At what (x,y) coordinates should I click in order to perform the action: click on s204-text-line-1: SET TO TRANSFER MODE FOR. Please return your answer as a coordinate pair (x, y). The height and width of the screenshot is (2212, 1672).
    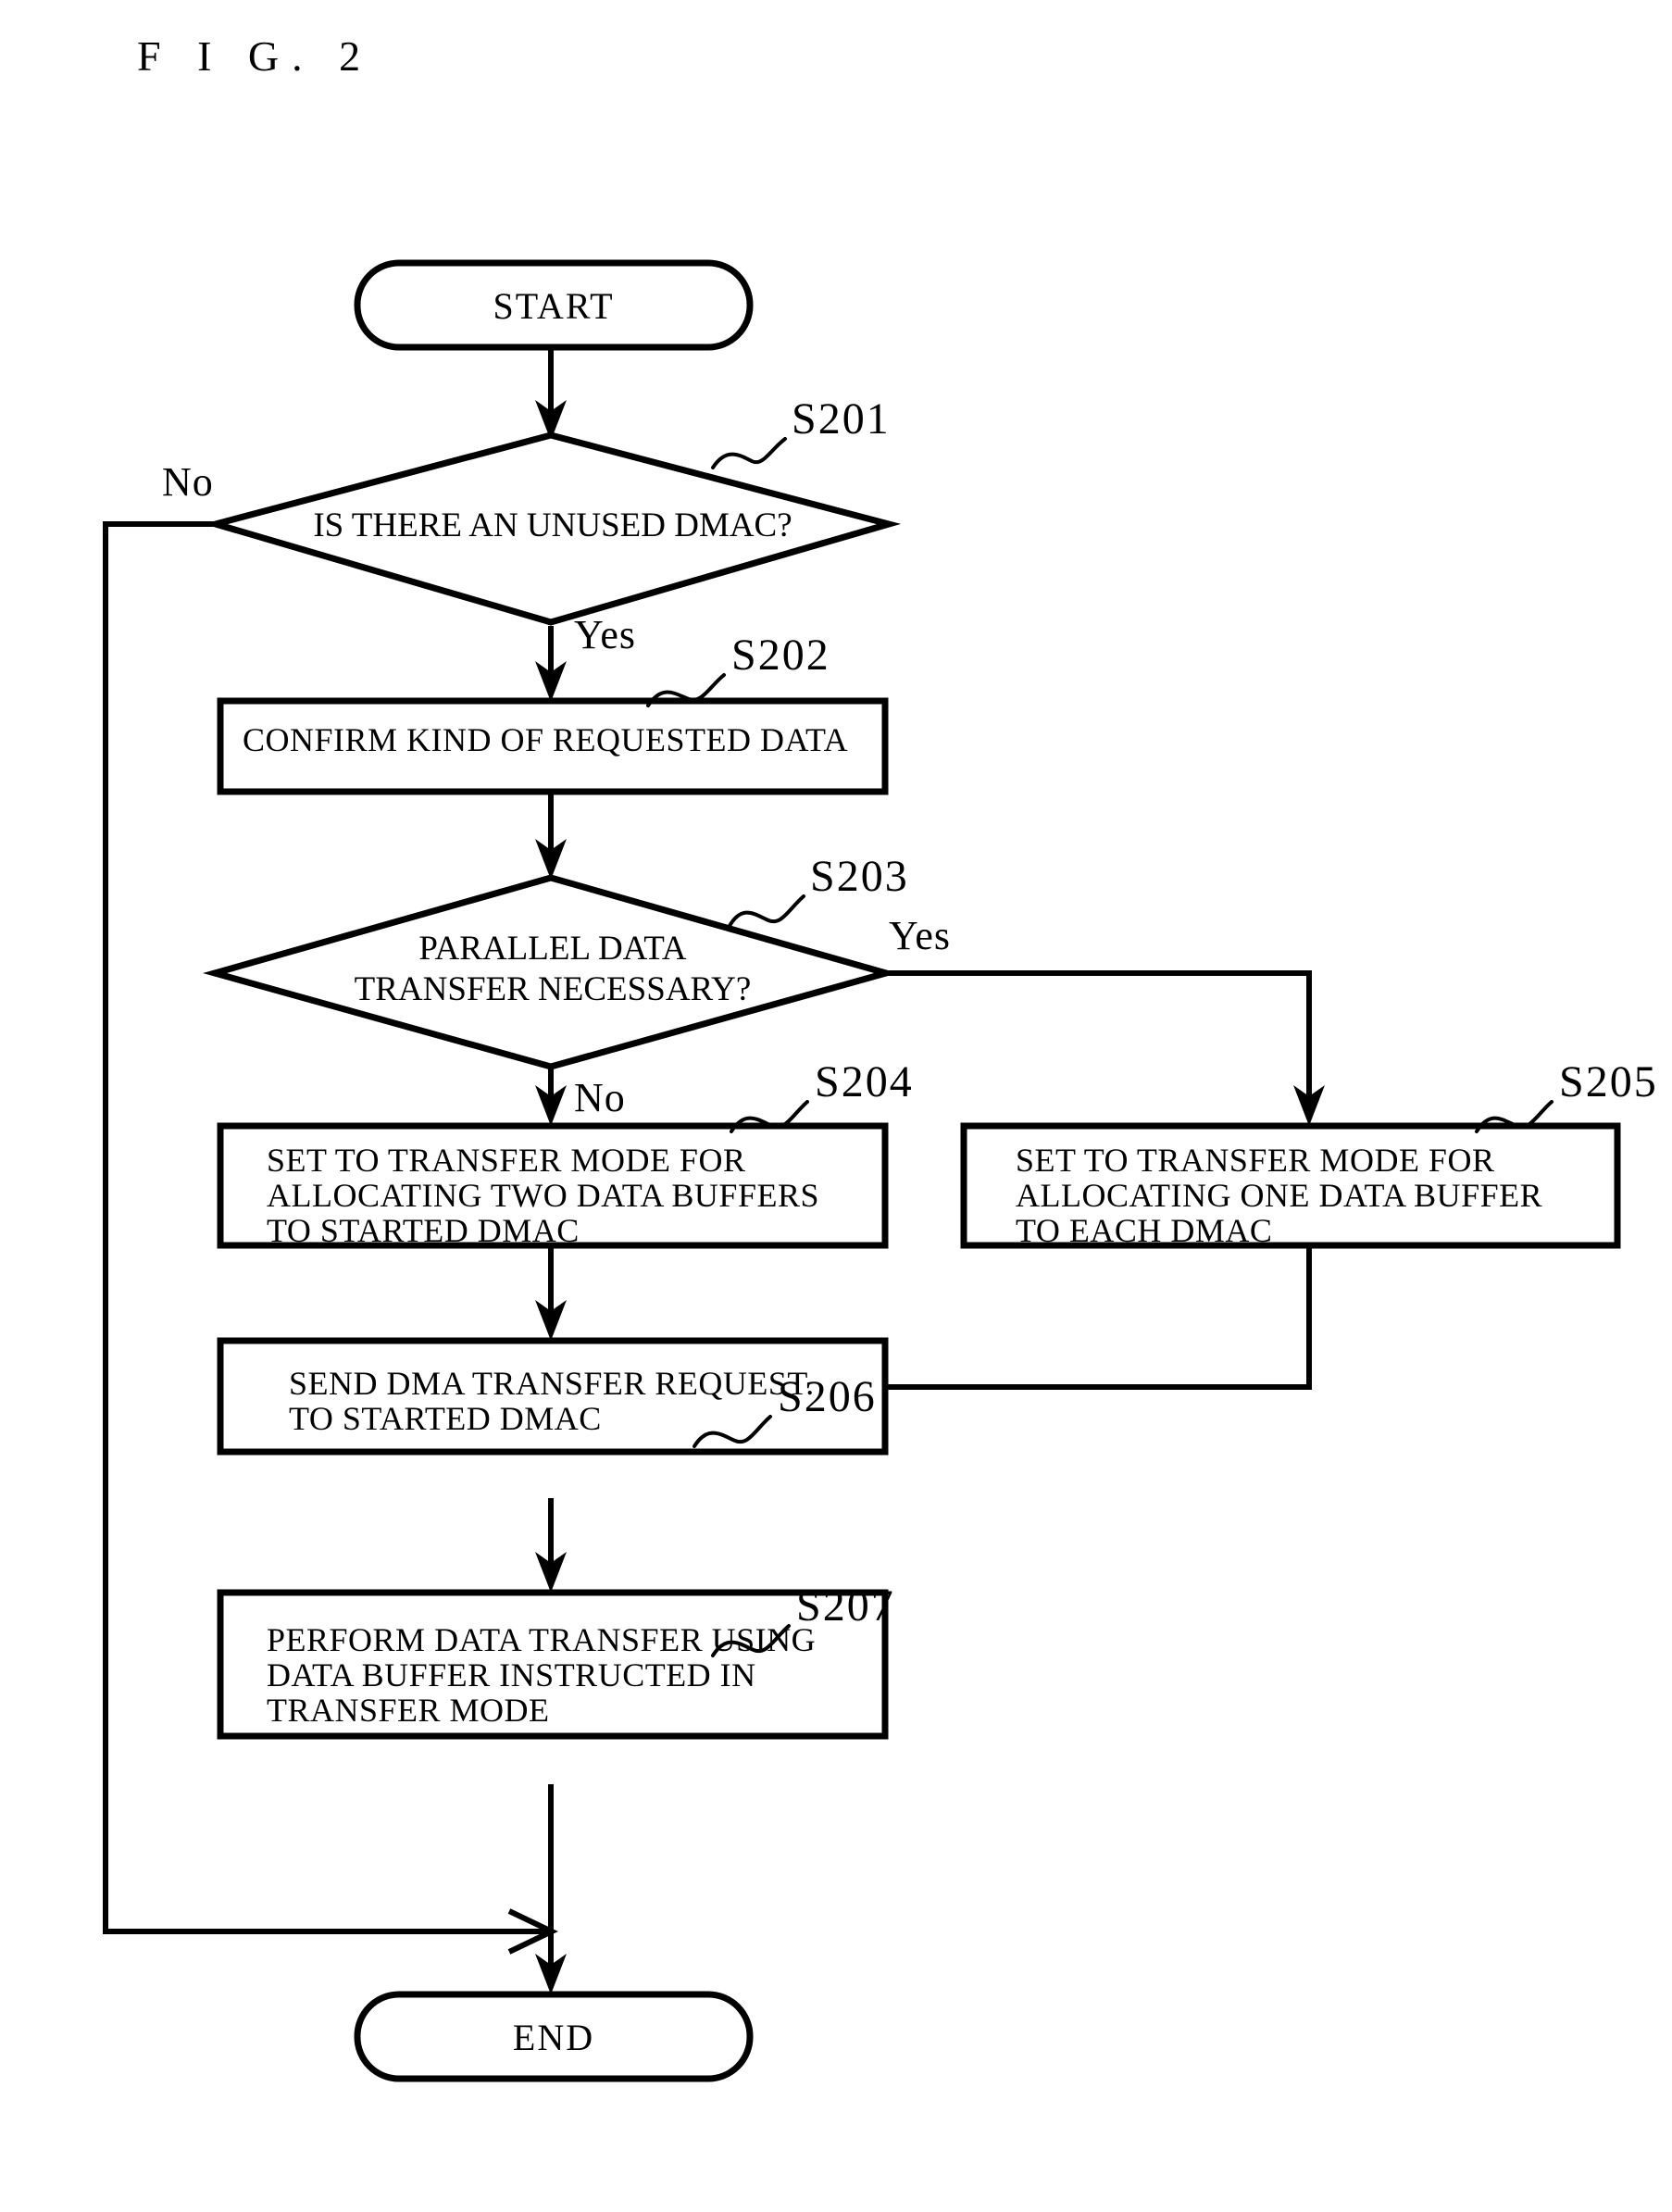
    Looking at the image, I should click on (506, 1160).